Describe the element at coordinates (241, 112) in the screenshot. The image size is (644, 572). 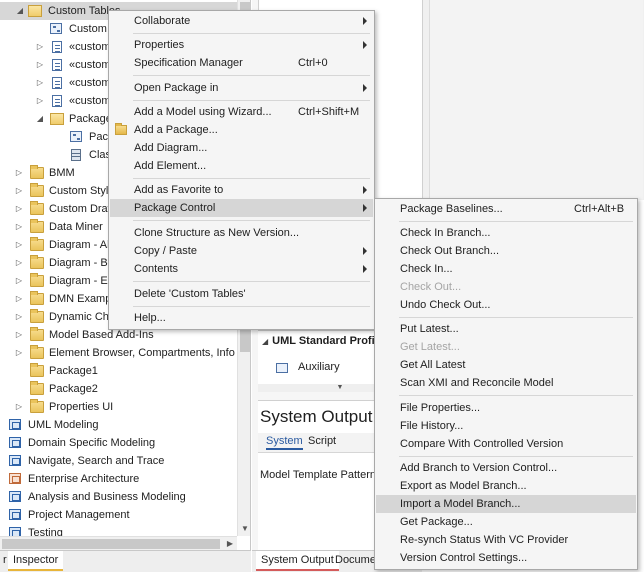
I see `menu-item-add-model-wizard: Add a Model using Wizard... Ctrl+Shift+M` at that location.